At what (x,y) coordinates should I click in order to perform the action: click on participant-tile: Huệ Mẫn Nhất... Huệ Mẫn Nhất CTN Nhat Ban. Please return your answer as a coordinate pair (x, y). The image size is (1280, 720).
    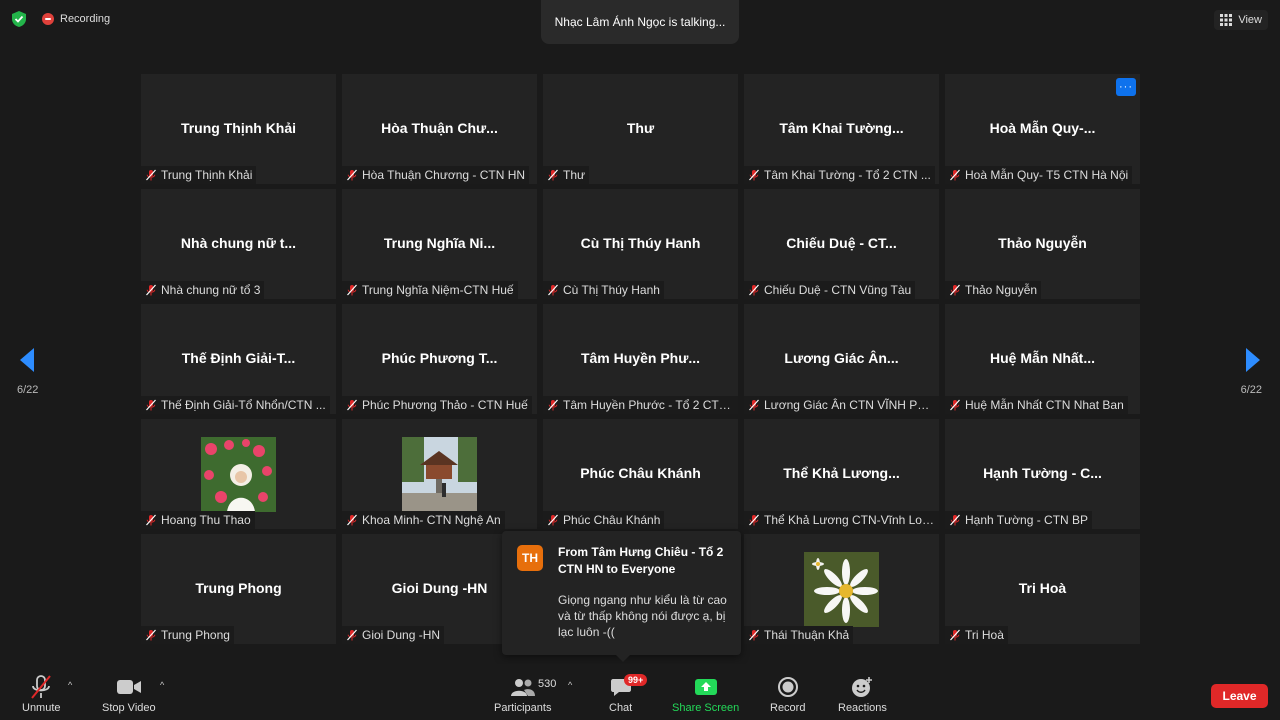
    Looking at the image, I should click on (1042, 359).